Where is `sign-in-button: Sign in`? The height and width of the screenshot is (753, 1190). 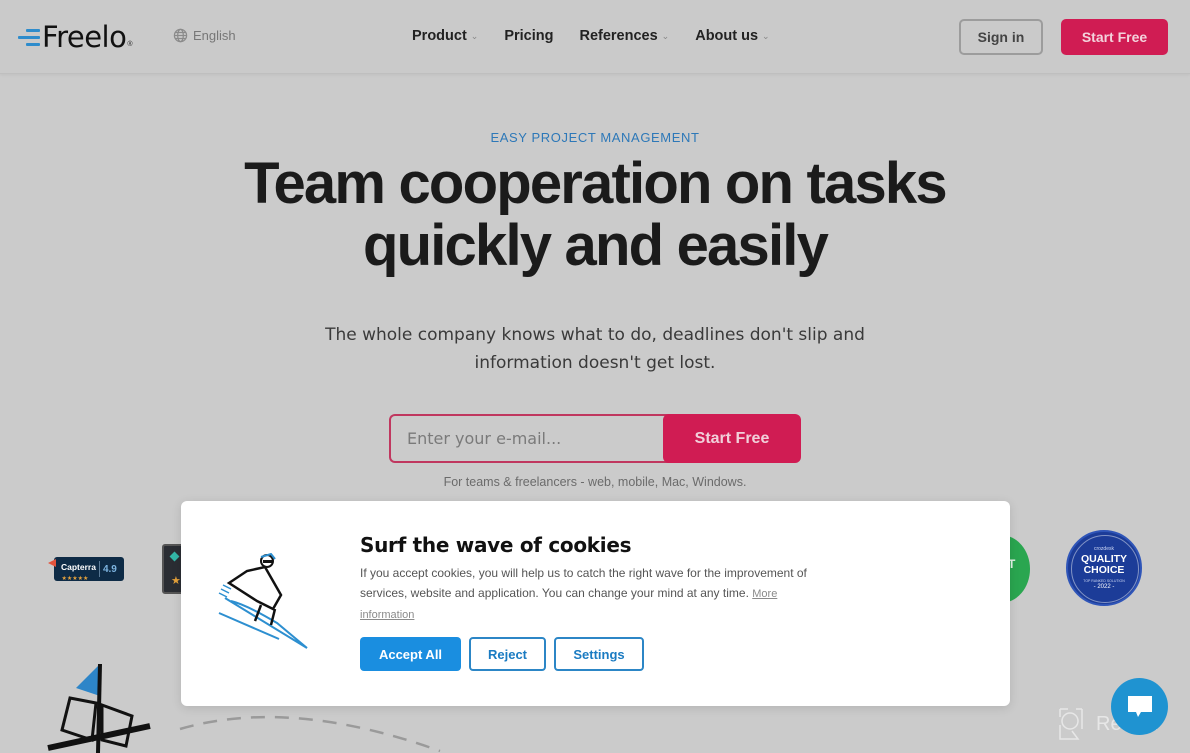
sign-in-button: Sign in is located at coordinates (1001, 37).